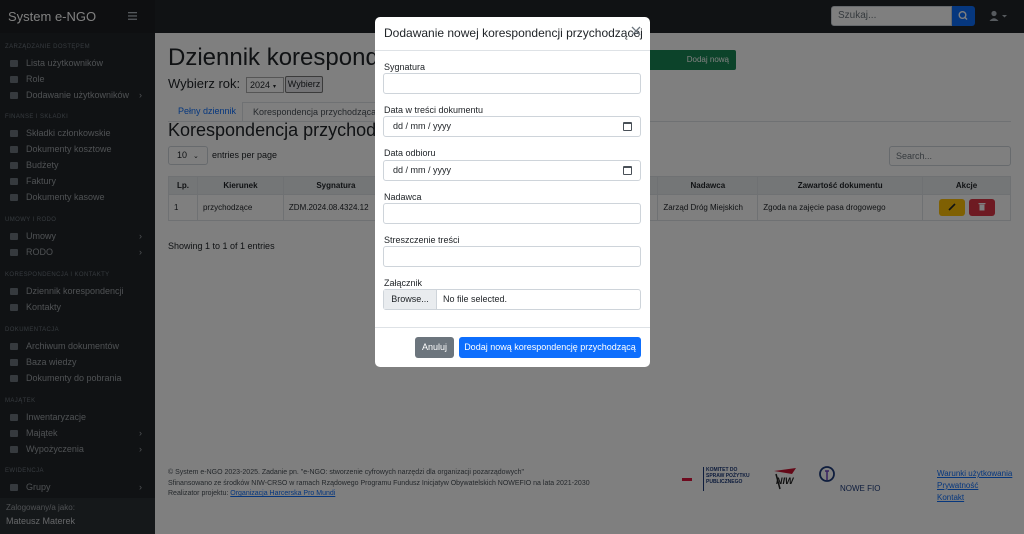  What do you see at coordinates (403, 283) in the screenshot?
I see `attachment-label: Załącznik` at bounding box center [403, 283].